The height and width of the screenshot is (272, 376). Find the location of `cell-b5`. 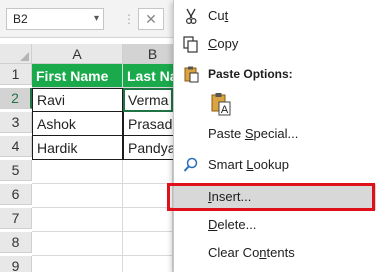

cell-b5 is located at coordinates (148, 172).